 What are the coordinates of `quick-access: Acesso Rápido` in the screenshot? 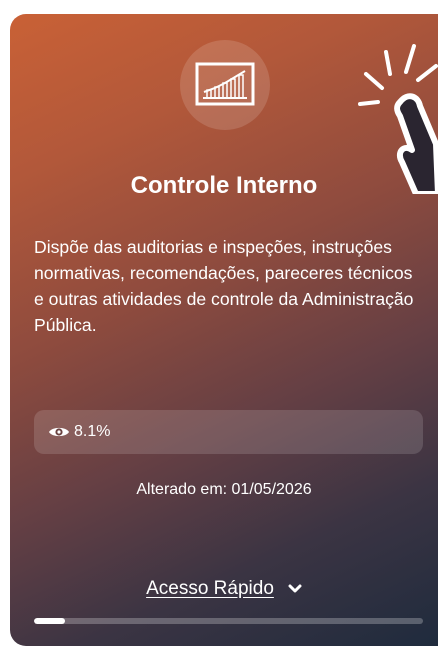 It's located at (224, 589).